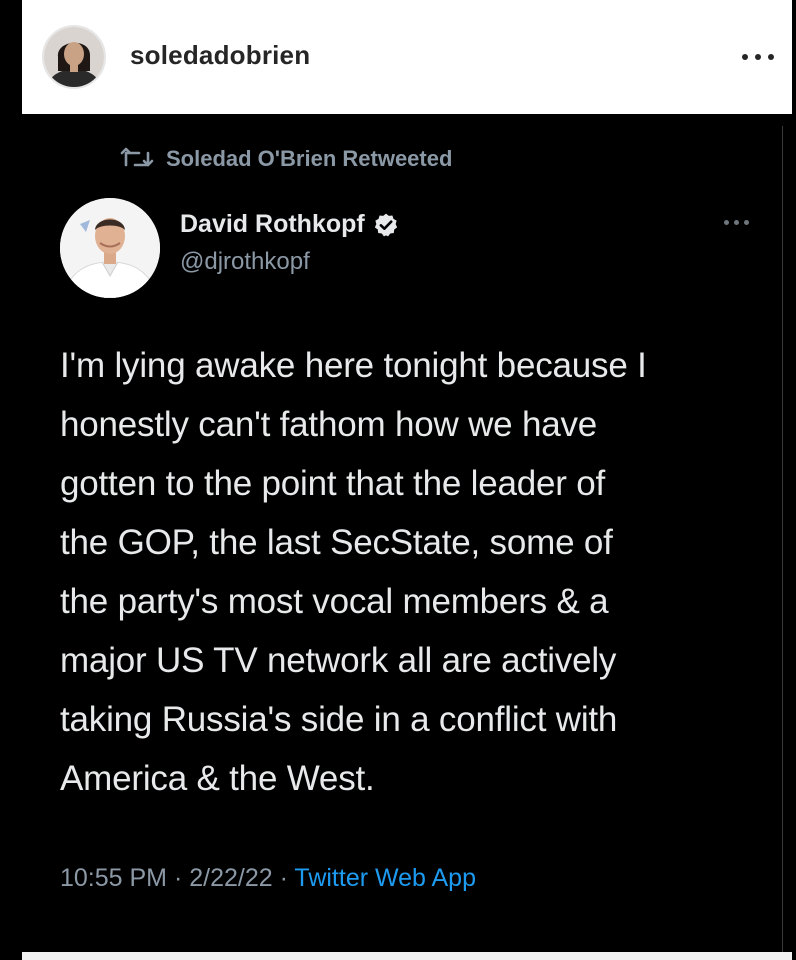 The width and height of the screenshot is (796, 960). I want to click on author-avatar, so click(110, 248).